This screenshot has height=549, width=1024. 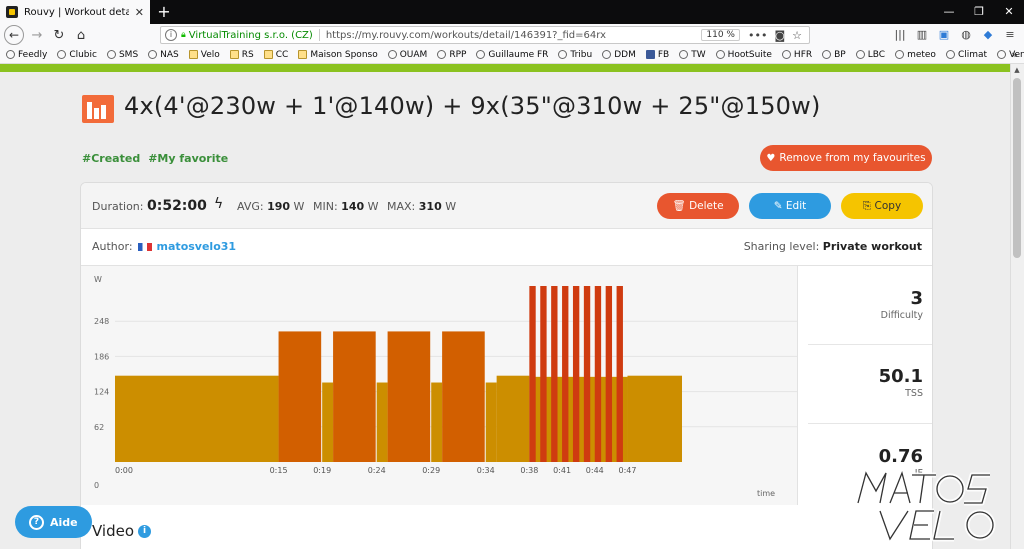 What do you see at coordinates (139, 12) in the screenshot?
I see `close-tab-icon: ✕` at bounding box center [139, 12].